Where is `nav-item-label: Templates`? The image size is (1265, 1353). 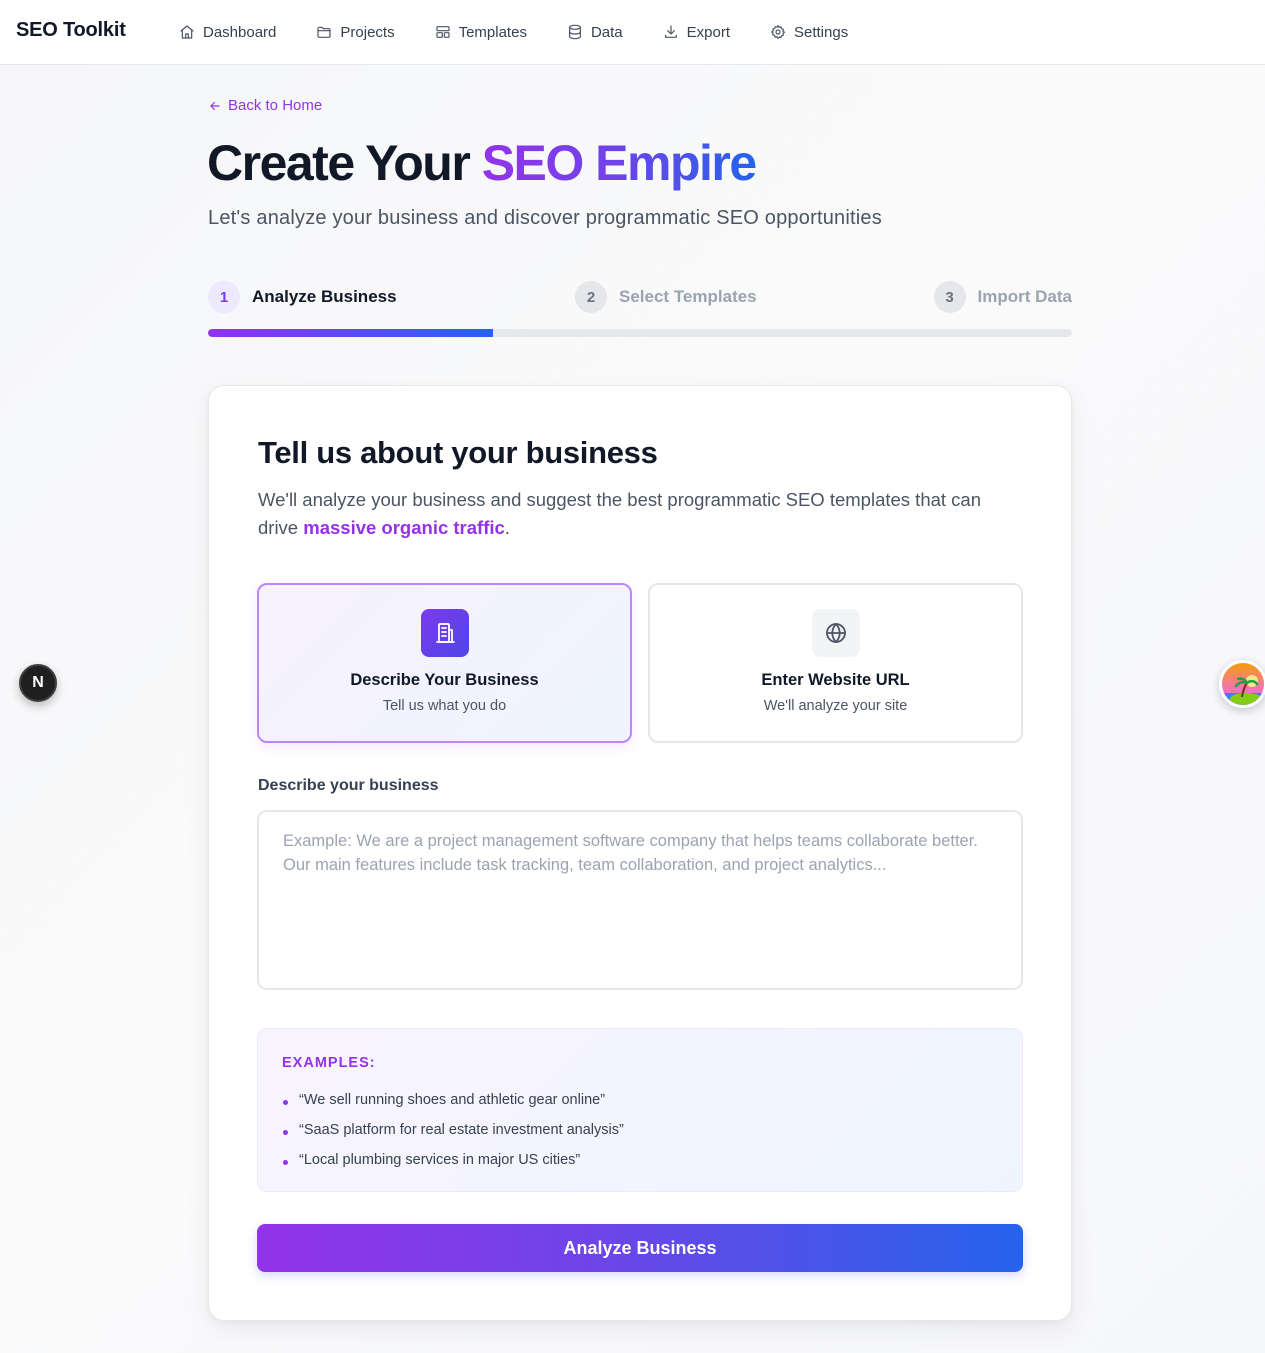 nav-item-label: Templates is located at coordinates (492, 32).